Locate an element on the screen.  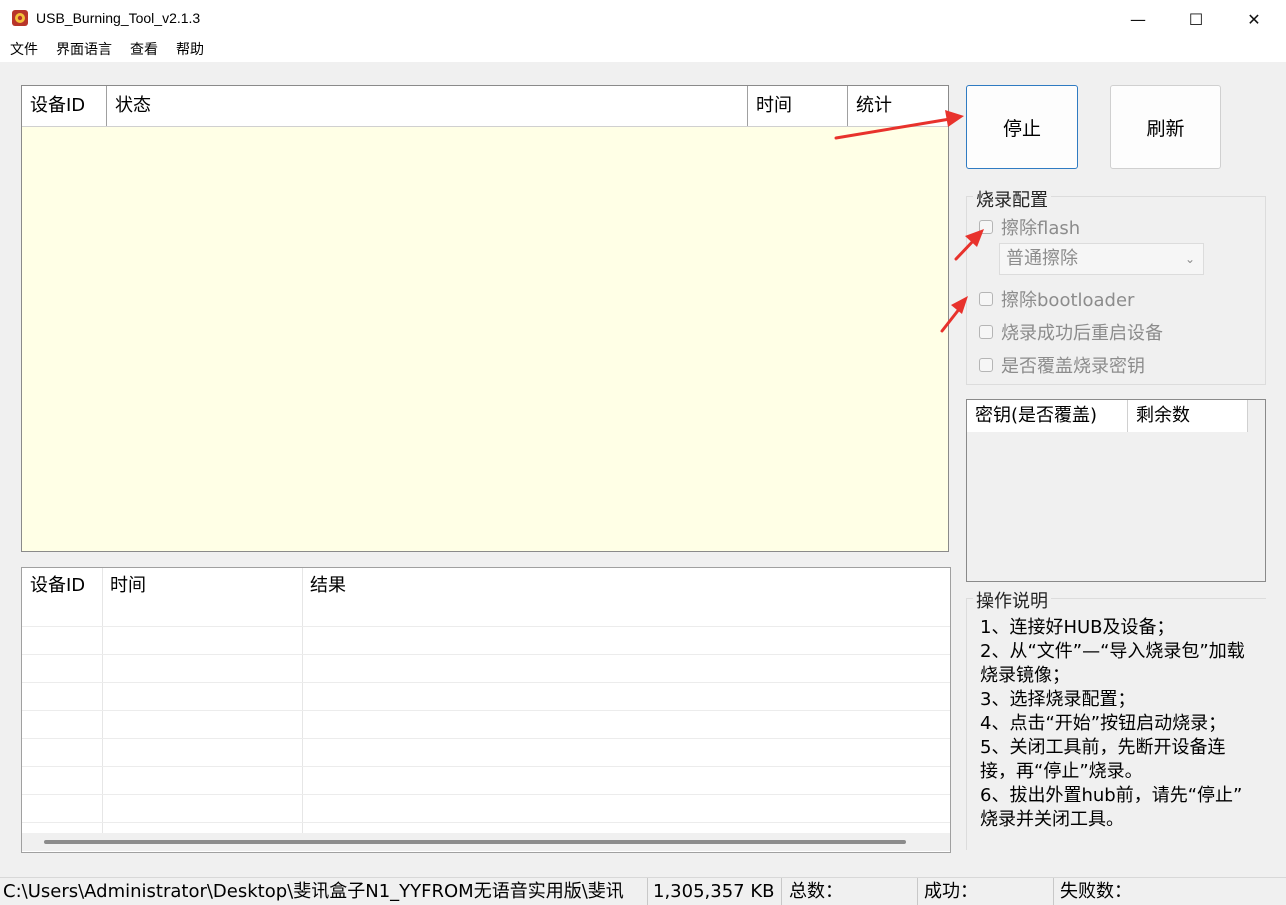
minimize-button: — is located at coordinates (1138, 19).